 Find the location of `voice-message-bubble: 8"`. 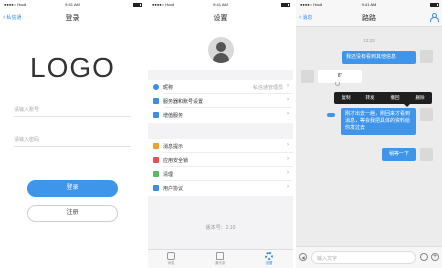

voice-message-bubble: 8" is located at coordinates (340, 76).